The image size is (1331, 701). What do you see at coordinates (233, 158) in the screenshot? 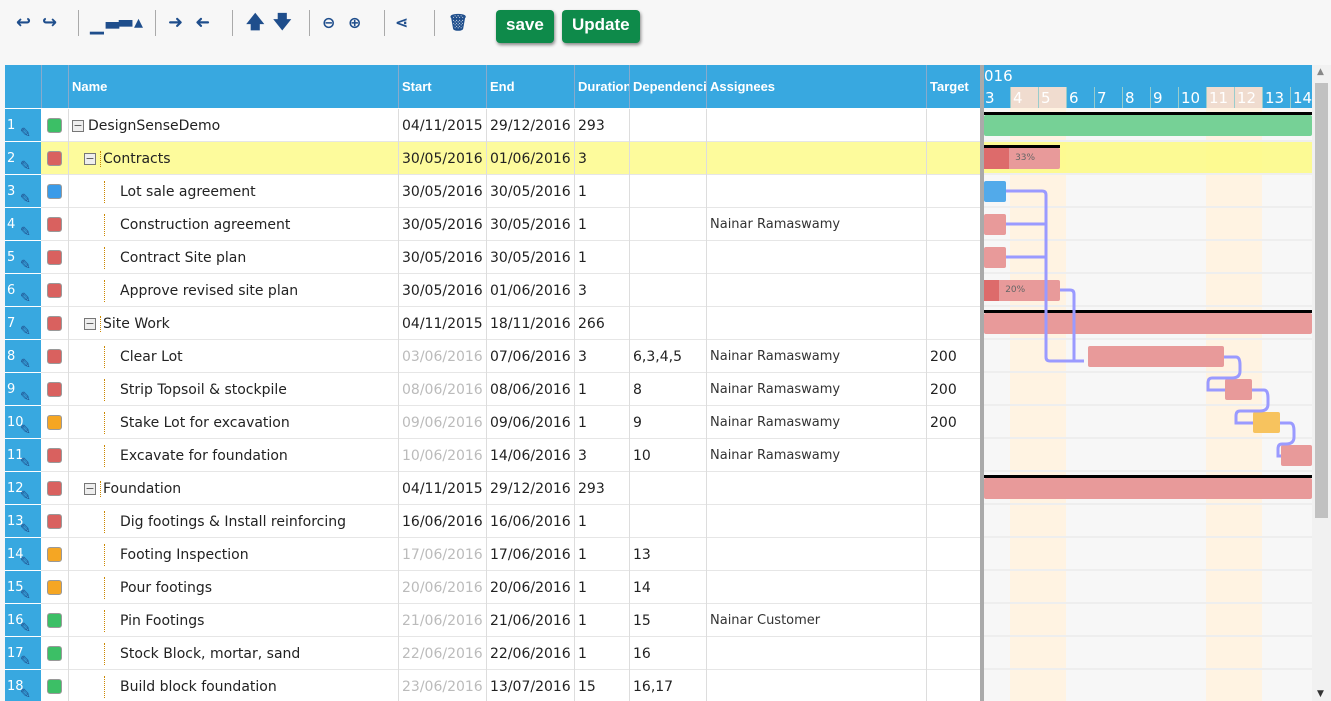
I see `name-cell: − Contracts` at bounding box center [233, 158].